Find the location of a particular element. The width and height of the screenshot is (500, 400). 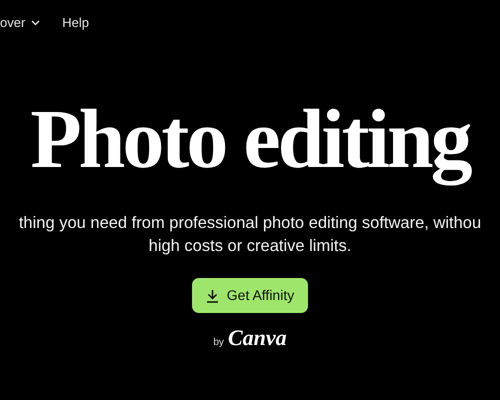

hero-subtitle: high costs or creative limits. is located at coordinates (250, 247).